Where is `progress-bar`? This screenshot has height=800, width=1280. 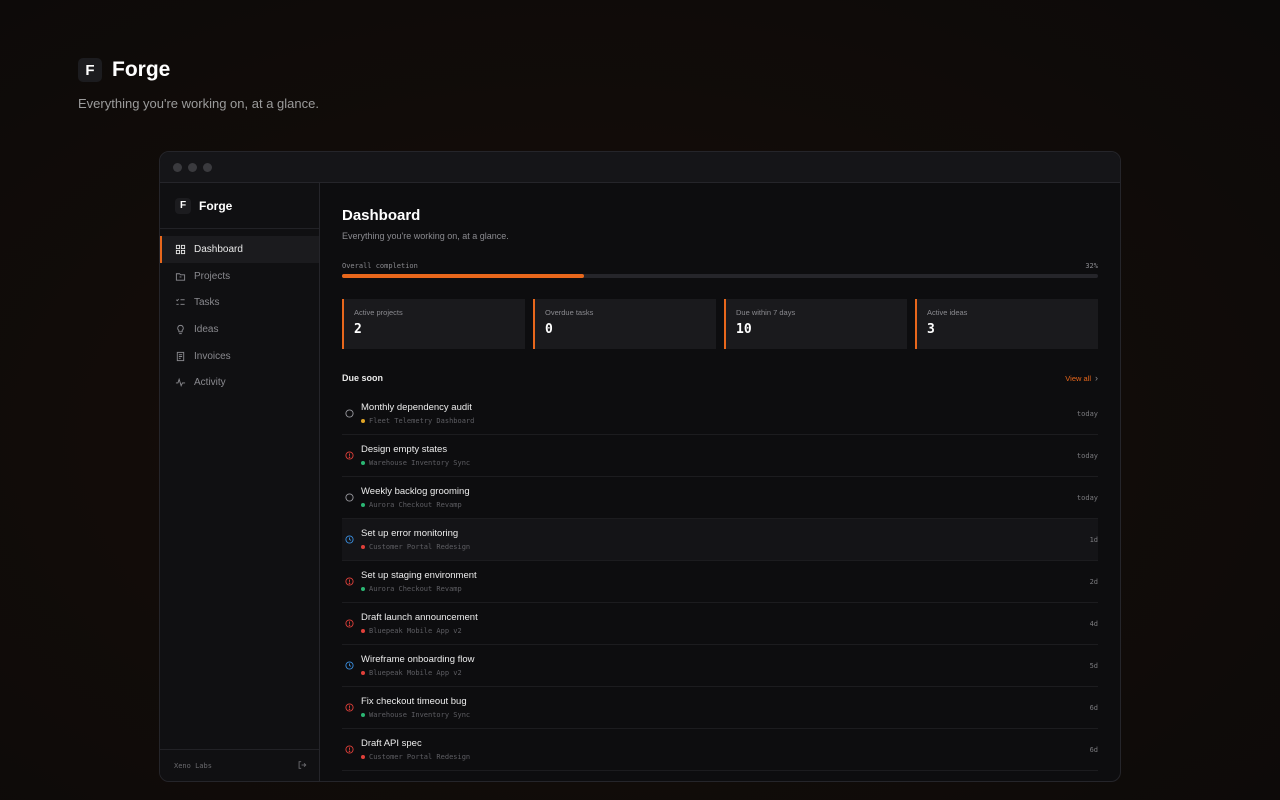
progress-bar is located at coordinates (720, 276).